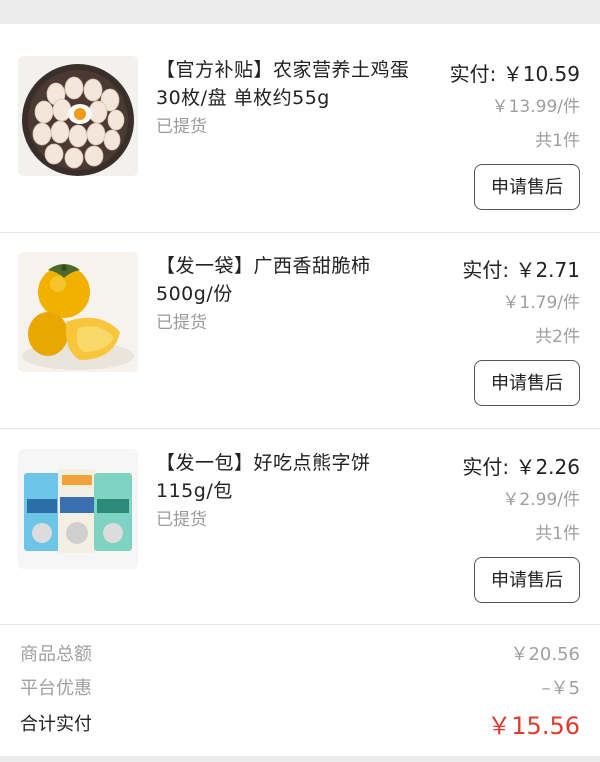 This screenshot has height=762, width=600. Describe the element at coordinates (541, 500) in the screenshot. I see `unit-price: ￥2.99/件` at that location.